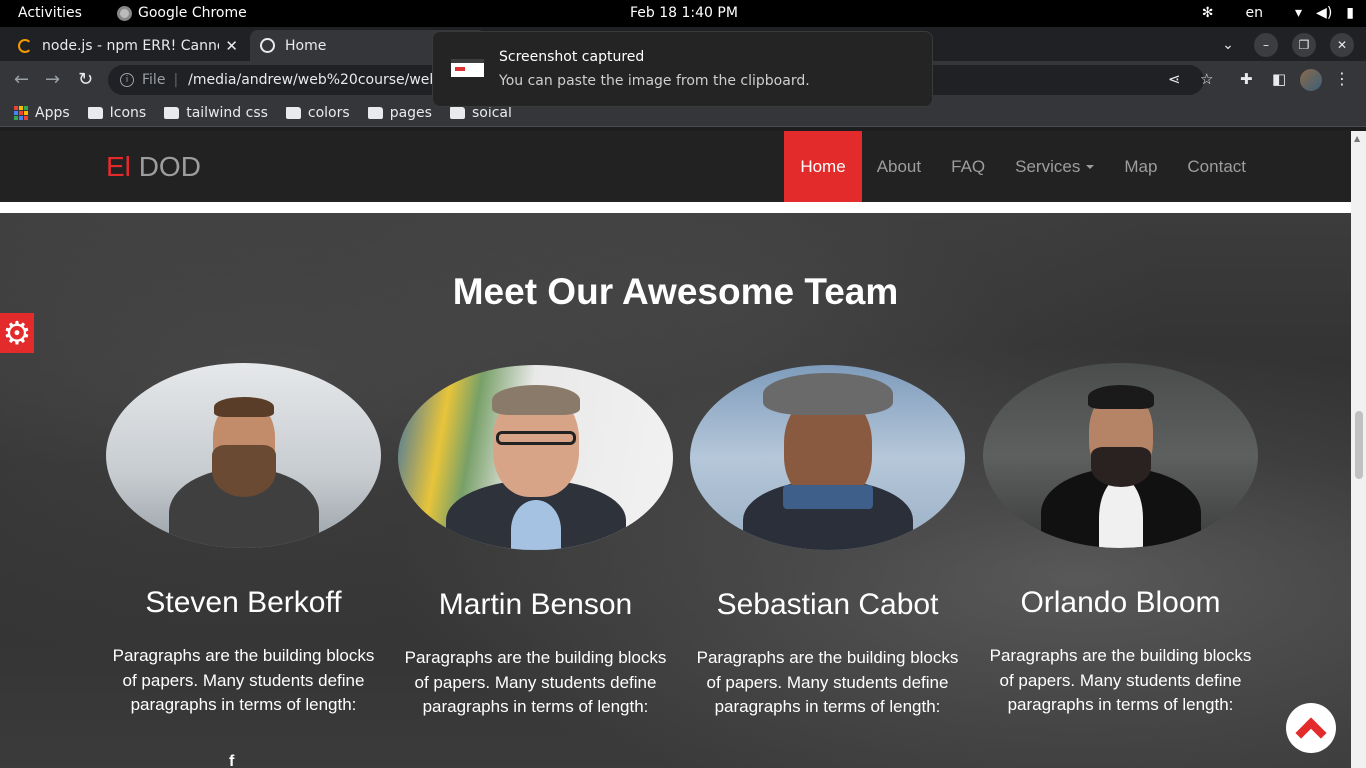 The height and width of the screenshot is (768, 1366). Describe the element at coordinates (21, 112) in the screenshot. I see `apps-grid-icon` at that location.